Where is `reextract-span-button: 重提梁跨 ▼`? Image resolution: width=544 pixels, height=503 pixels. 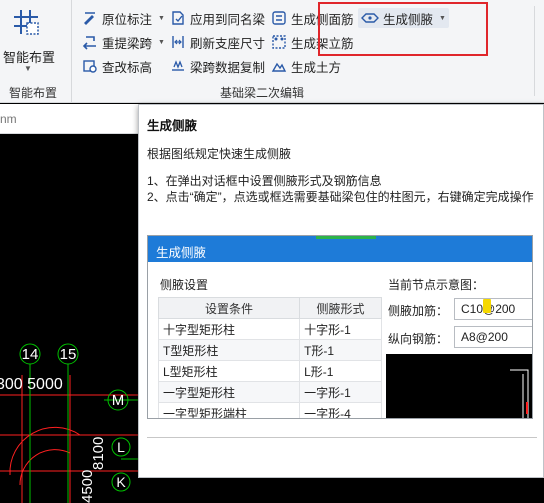 reextract-span-button: 重提梁跨 ▼ is located at coordinates (123, 42).